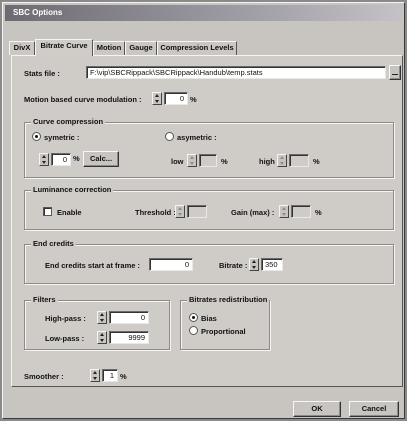 The height and width of the screenshot is (421, 407). I want to click on symetric-label: symetric :, so click(62, 137).